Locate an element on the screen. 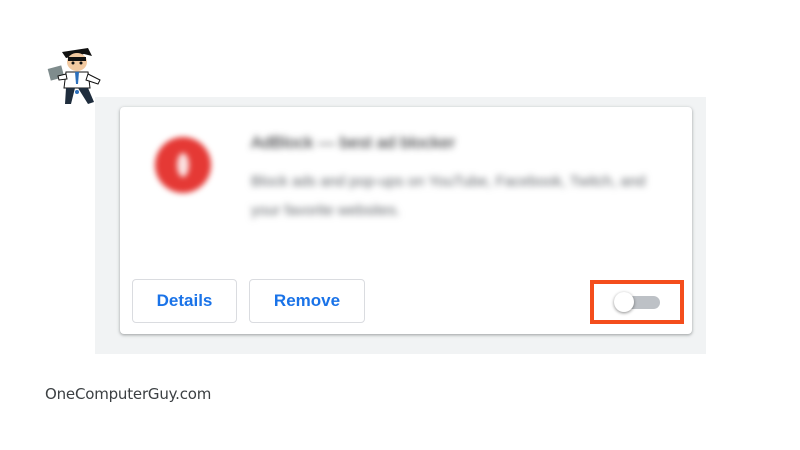 This screenshot has height=450, width=800. extension-name: AdBlock — best ad blocker is located at coordinates (353, 142).